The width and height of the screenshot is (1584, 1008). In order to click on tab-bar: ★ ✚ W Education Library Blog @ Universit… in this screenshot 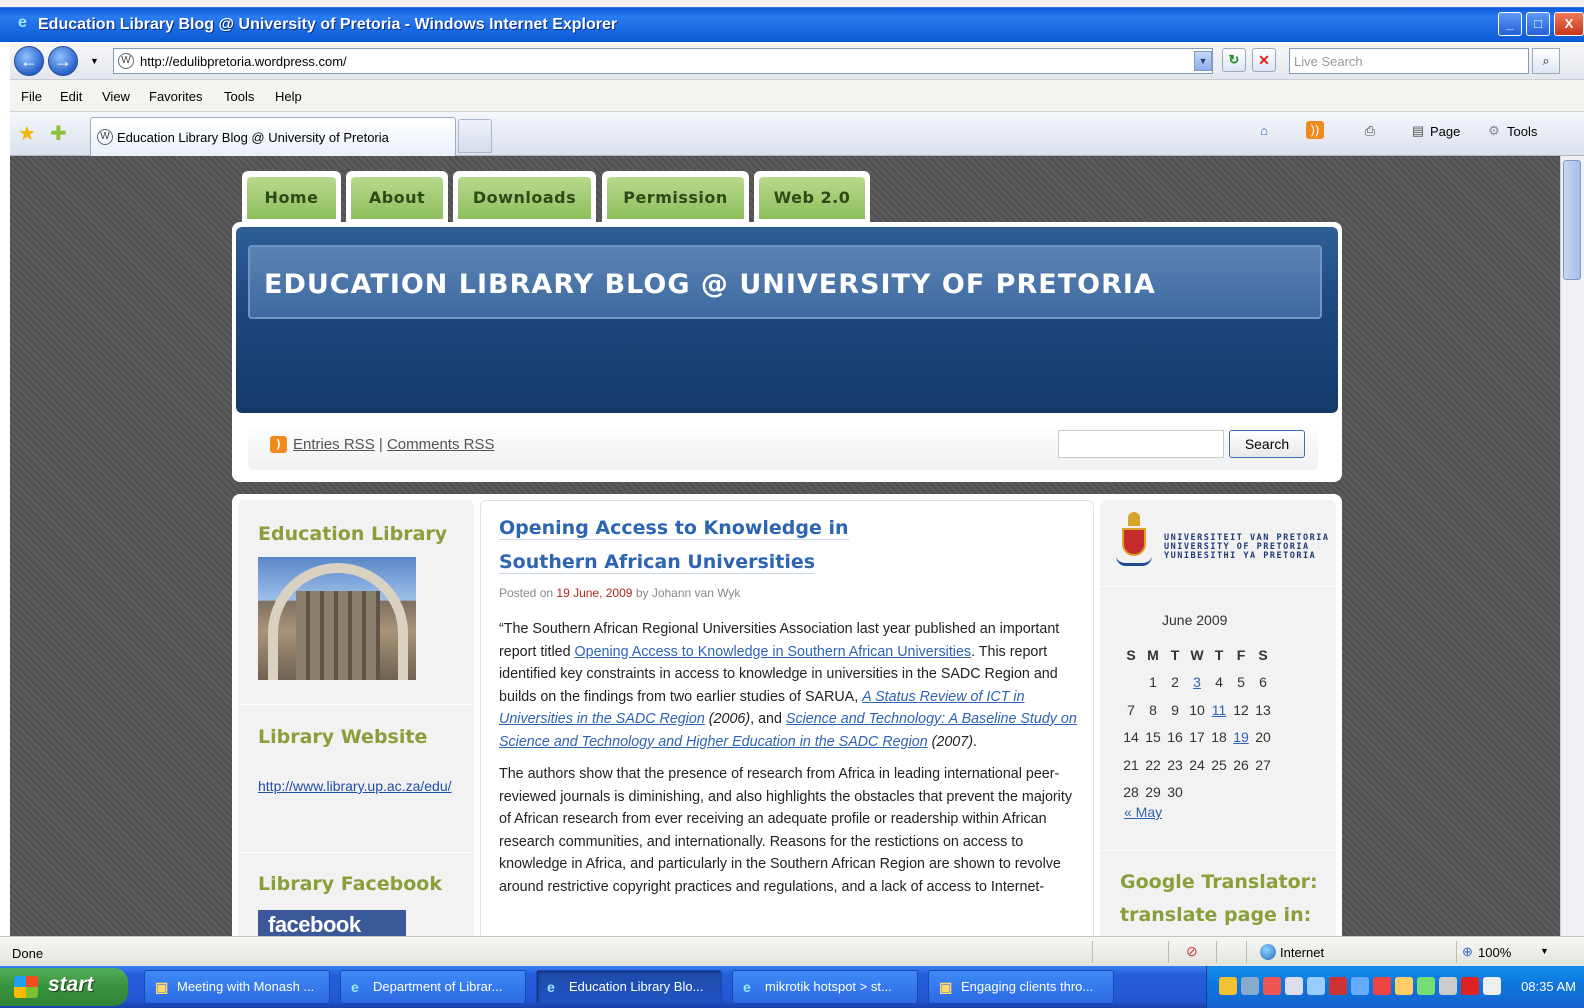, I will do `click(797, 134)`.